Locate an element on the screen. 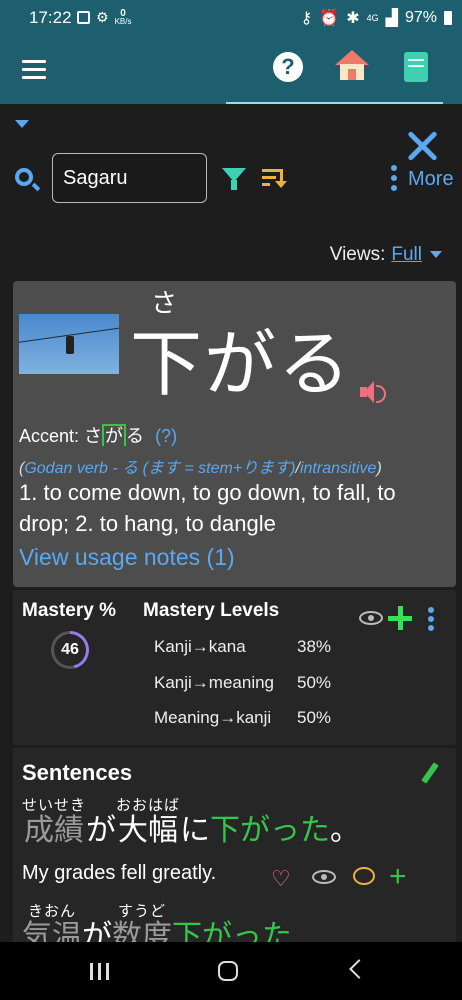 Image resolution: width=462 pixels, height=1000 pixels. pencil-icon is located at coordinates (430, 773).